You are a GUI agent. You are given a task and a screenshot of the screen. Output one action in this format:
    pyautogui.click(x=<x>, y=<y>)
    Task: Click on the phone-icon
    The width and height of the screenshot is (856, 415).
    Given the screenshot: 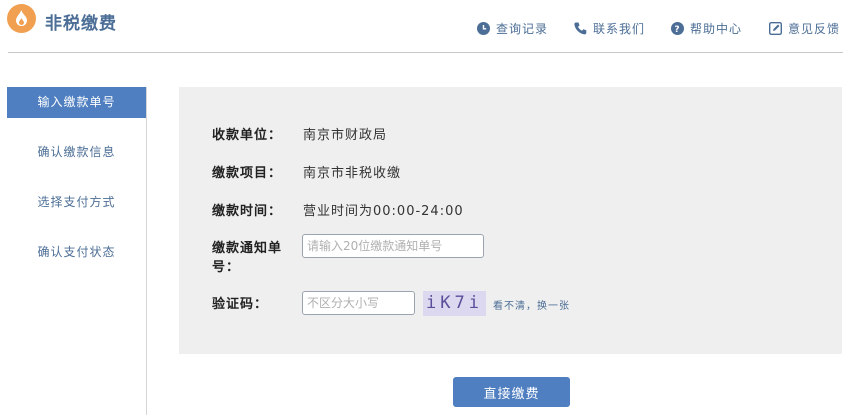 What is the action you would take?
    pyautogui.click(x=580, y=28)
    